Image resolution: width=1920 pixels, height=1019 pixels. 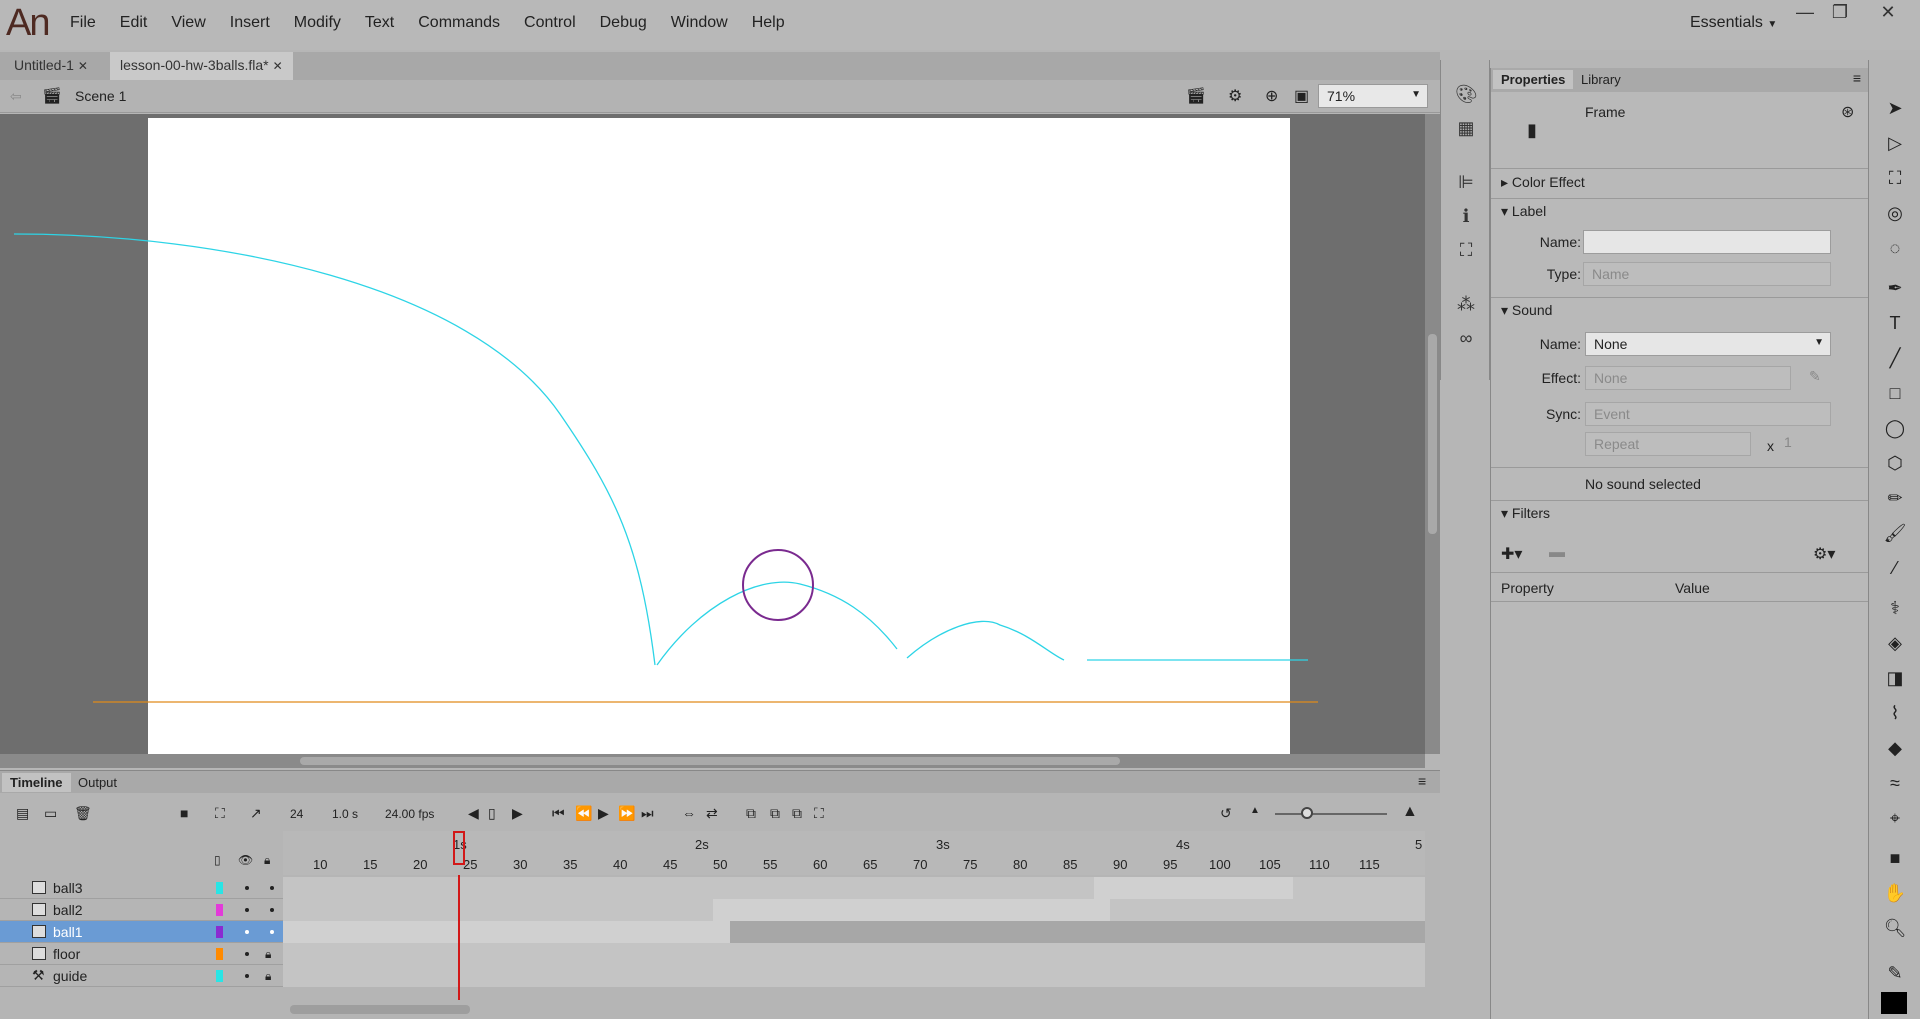 I want to click on align-icon: ⊫, so click(x=1466, y=183).